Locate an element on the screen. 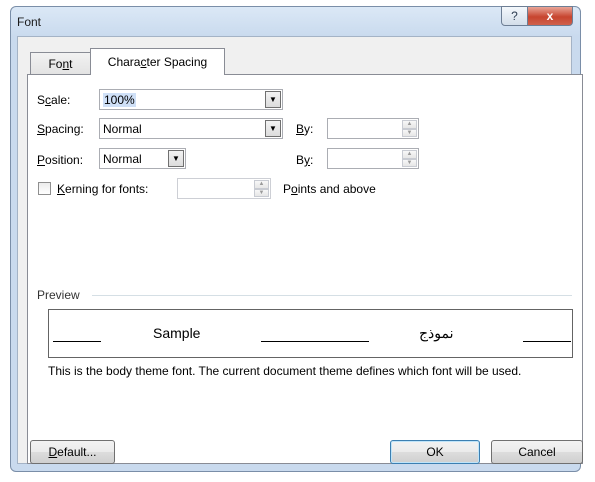 The image size is (595, 482). close-icon: x is located at coordinates (550, 16).